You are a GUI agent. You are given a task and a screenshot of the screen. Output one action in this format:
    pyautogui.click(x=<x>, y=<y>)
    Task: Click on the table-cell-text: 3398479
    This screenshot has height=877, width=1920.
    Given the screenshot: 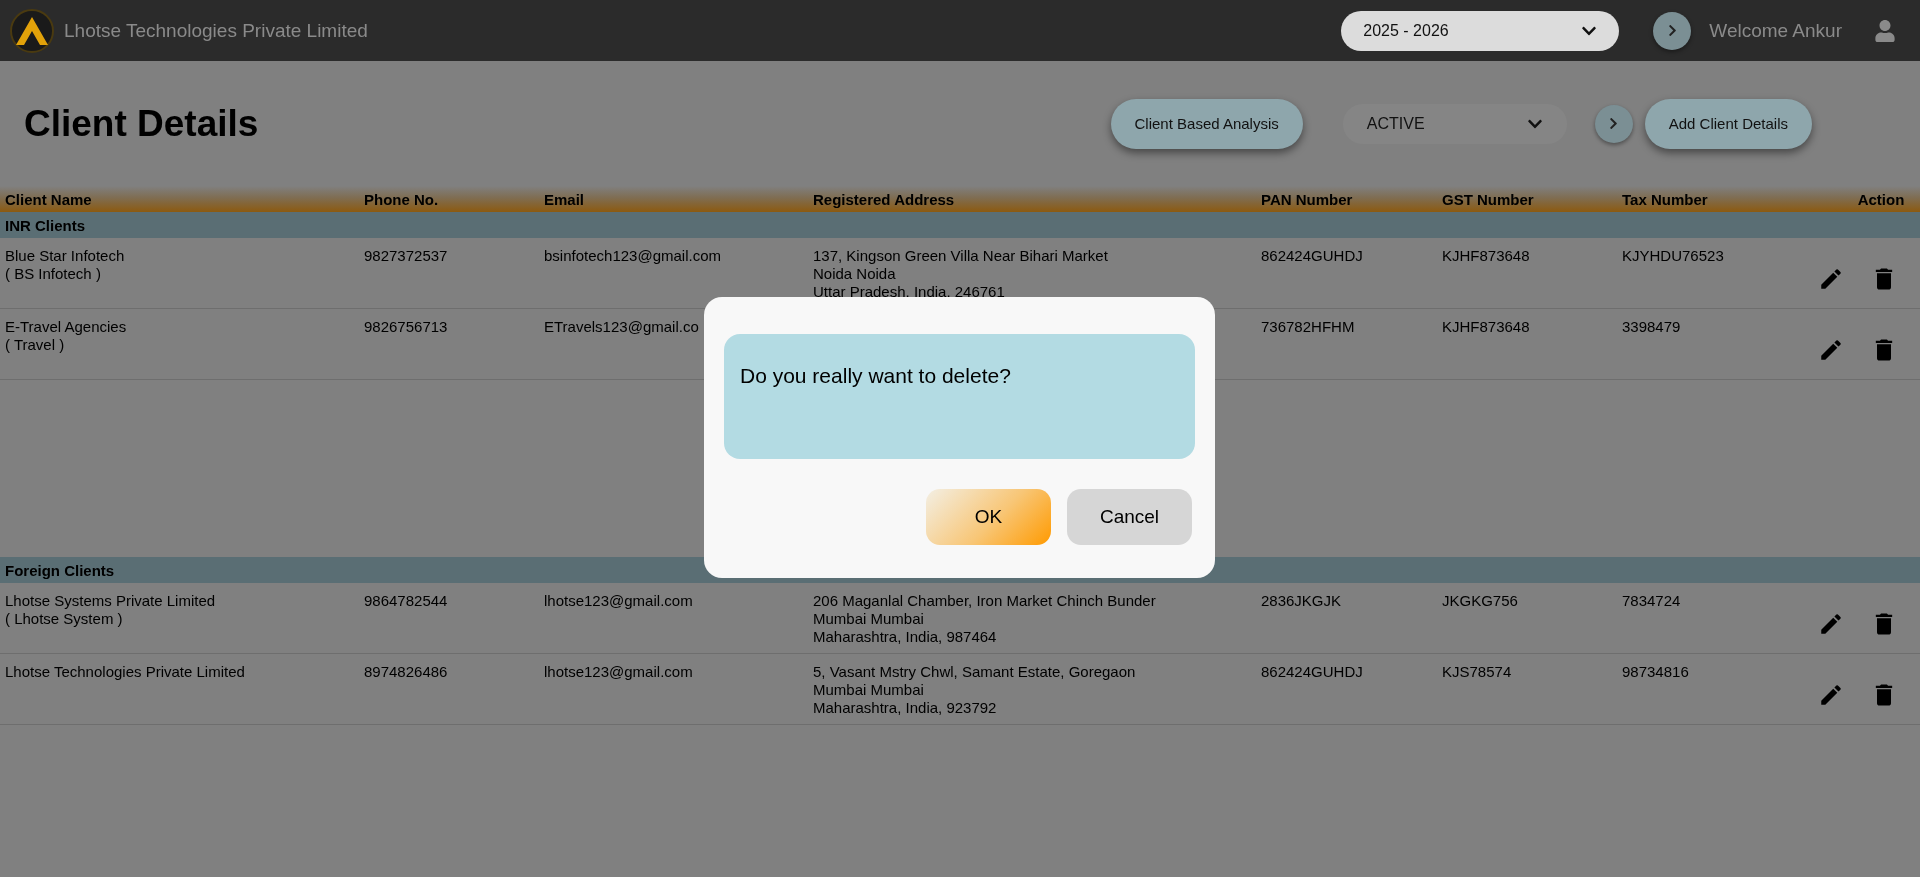 What is the action you would take?
    pyautogui.click(x=1652, y=327)
    